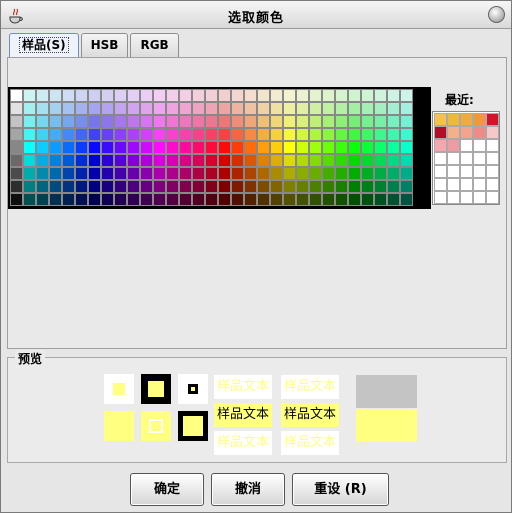  What do you see at coordinates (496, 14) in the screenshot?
I see `close-button` at bounding box center [496, 14].